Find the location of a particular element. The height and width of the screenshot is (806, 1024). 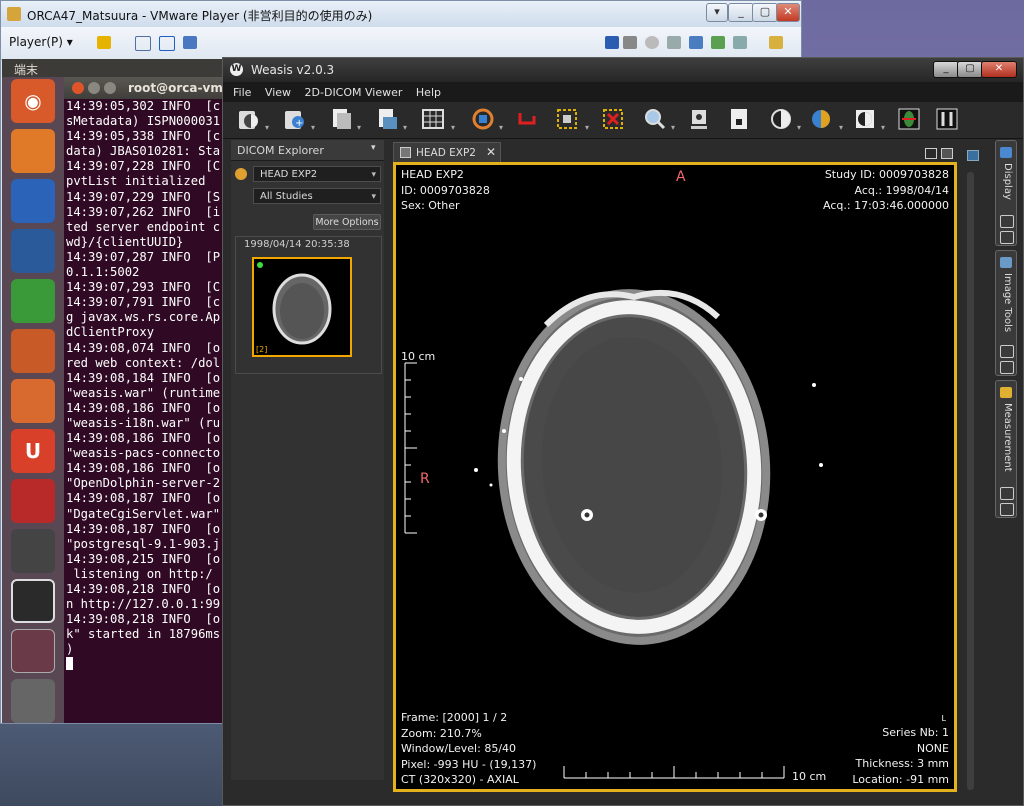

terminal-line: 14:39:08,186 INFO [o is located at coordinates (143, 468).